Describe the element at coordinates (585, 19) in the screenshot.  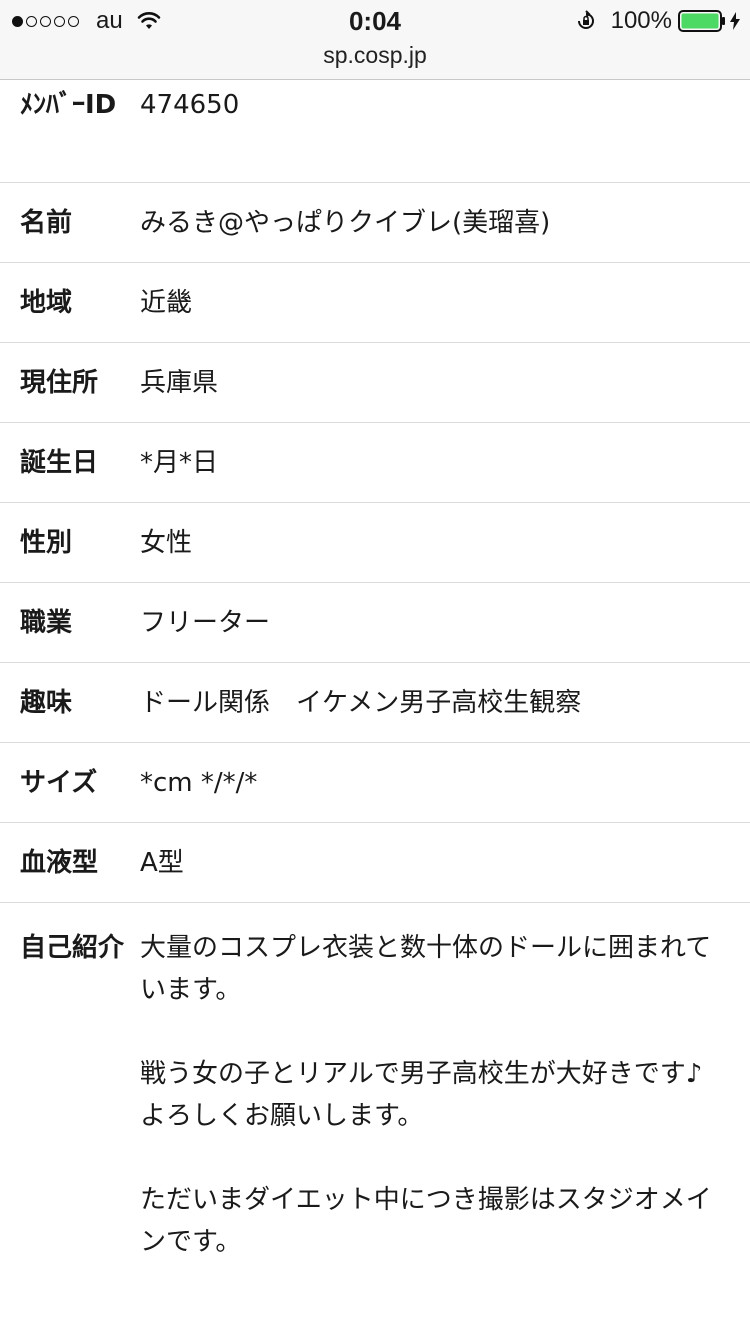
I see `rotation-lock-icon` at that location.